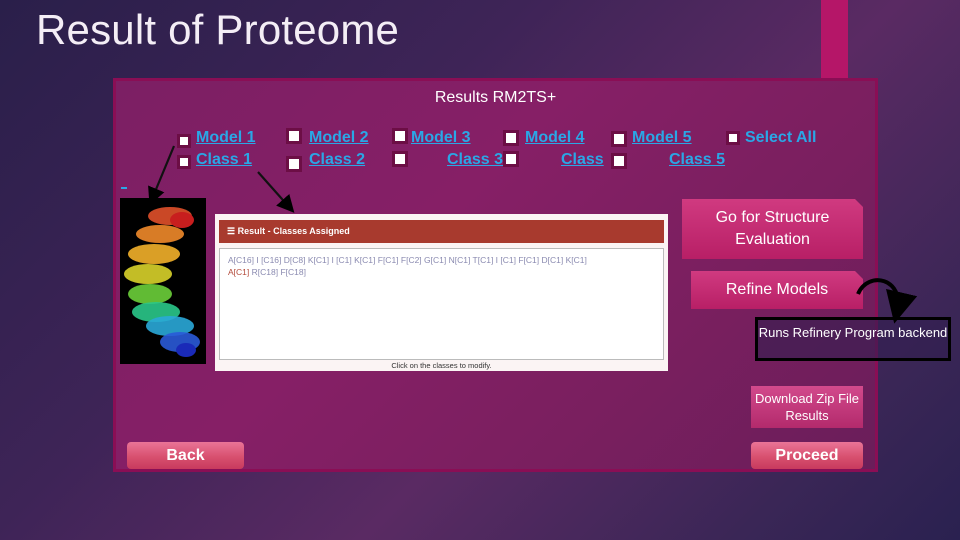 The image size is (960, 540). Describe the element at coordinates (441, 231) in the screenshot. I see `result-card-header: ☰ Result - Classes Assigned` at that location.